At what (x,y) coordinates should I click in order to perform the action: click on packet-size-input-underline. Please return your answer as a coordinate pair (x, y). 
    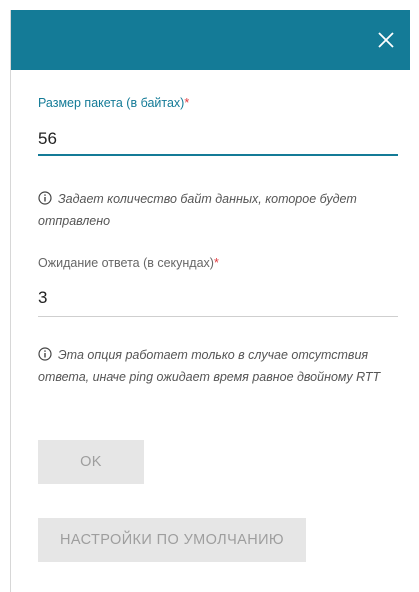
    Looking at the image, I should click on (218, 155).